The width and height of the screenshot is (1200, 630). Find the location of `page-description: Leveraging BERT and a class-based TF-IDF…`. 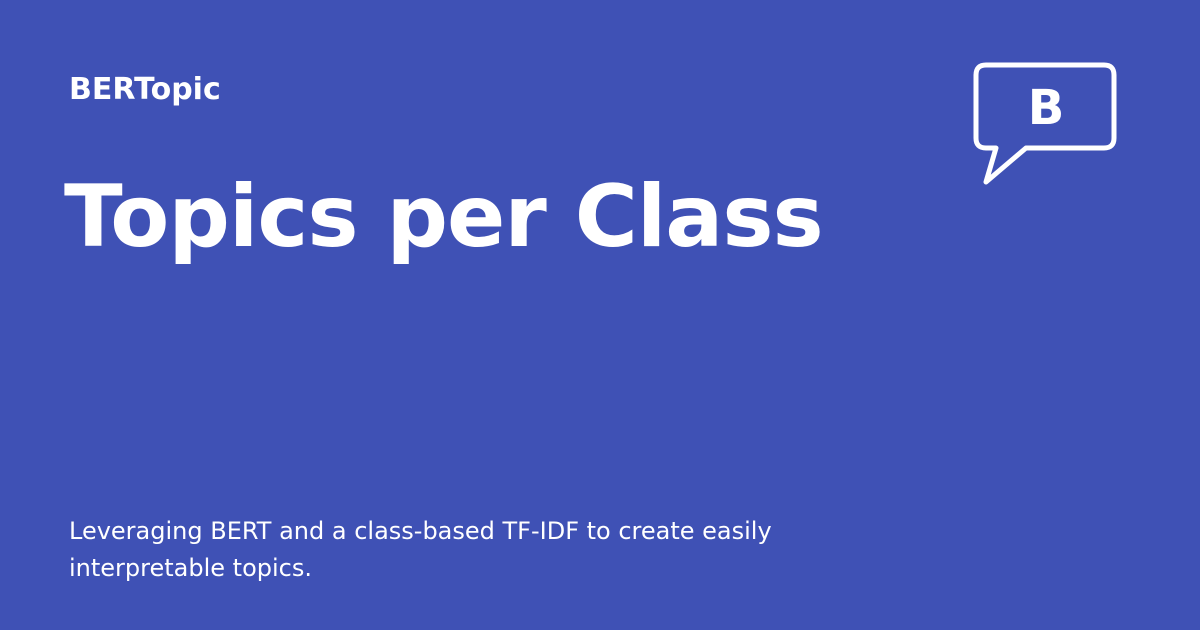

page-description: Leveraging BERT and a class-based TF-IDF… is located at coordinates (420, 549).